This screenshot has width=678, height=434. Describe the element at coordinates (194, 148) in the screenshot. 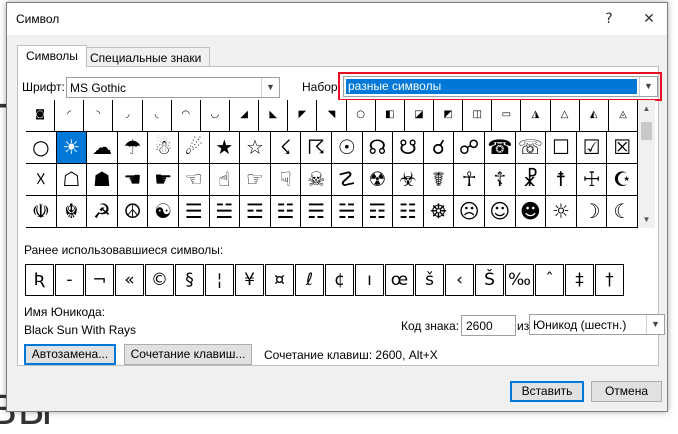

I see `symbol-cell: ☄` at that location.